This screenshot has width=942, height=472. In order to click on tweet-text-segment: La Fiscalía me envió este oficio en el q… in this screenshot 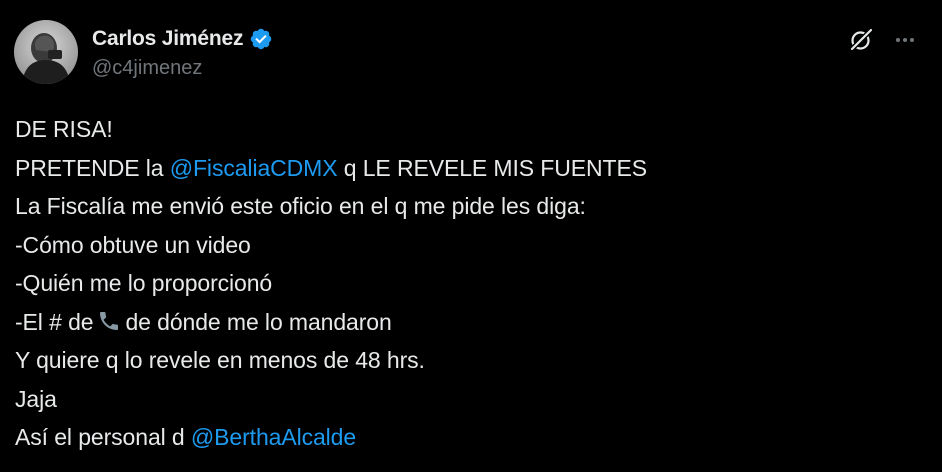, I will do `click(300, 206)`.